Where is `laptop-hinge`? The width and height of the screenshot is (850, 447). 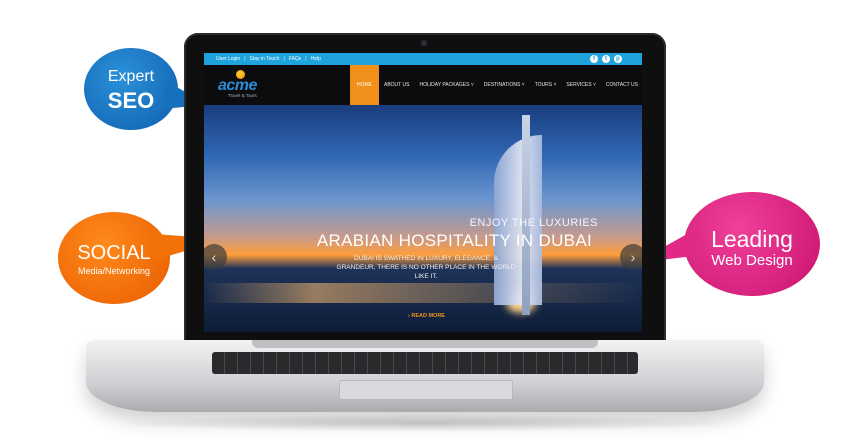
laptop-hinge is located at coordinates (425, 344).